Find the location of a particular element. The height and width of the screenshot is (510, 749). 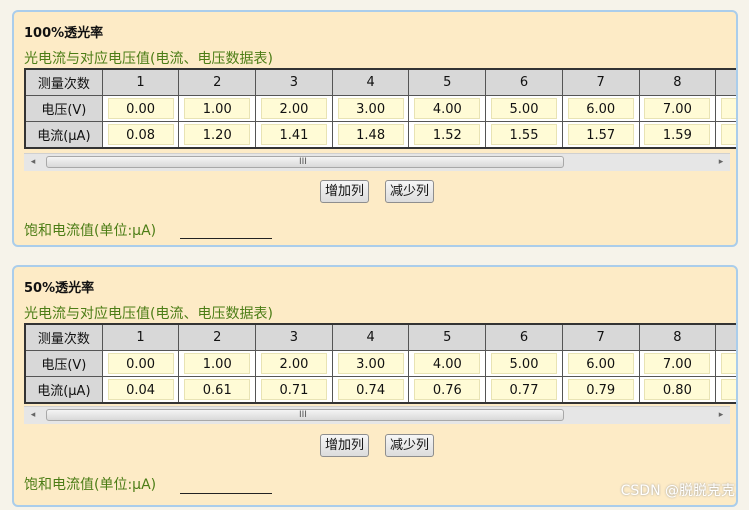

current-input: 1 is located at coordinates (728, 134).